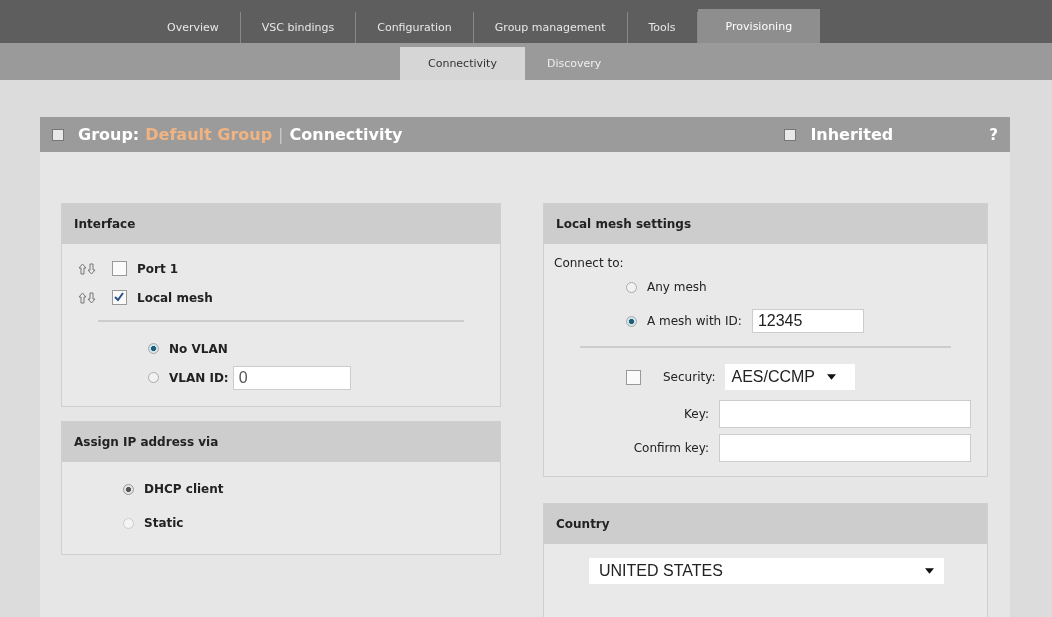 The image size is (1052, 617). Describe the element at coordinates (175, 297) in the screenshot. I see `port-label: Local mesh` at that location.